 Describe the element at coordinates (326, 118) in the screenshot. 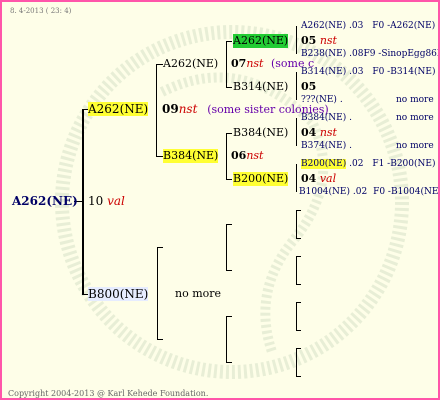

I see `gen4-row: B384(NE) .` at that location.